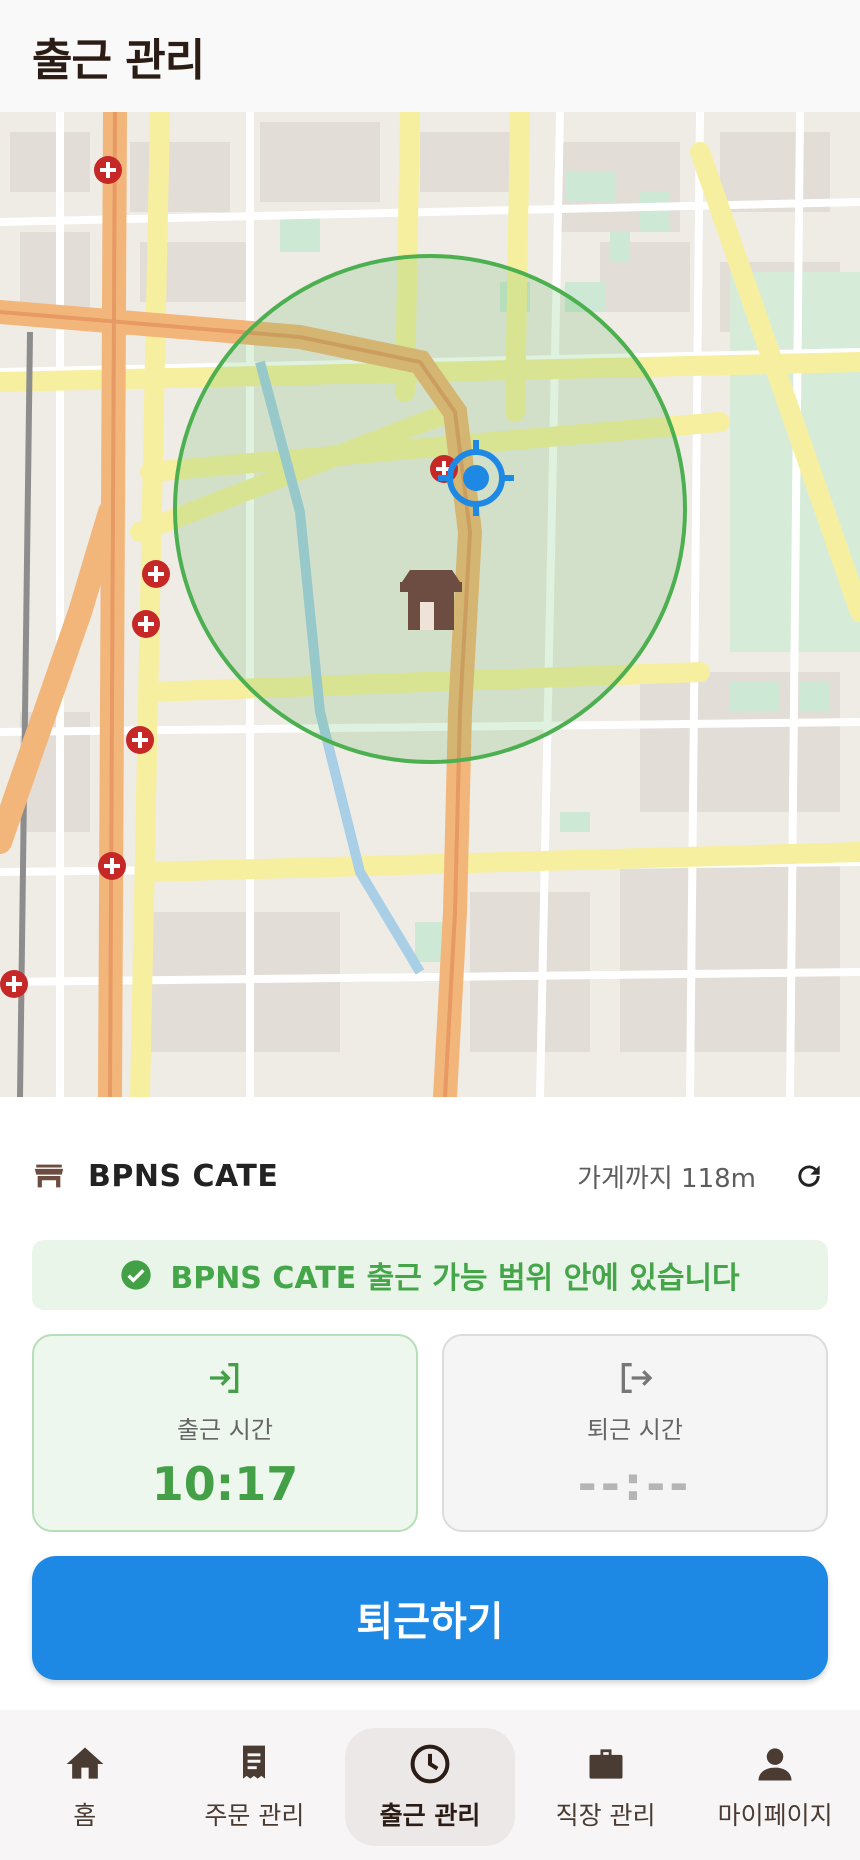 The width and height of the screenshot is (860, 1860). I want to click on clock-in-label: 출근 시간, so click(225, 1430).